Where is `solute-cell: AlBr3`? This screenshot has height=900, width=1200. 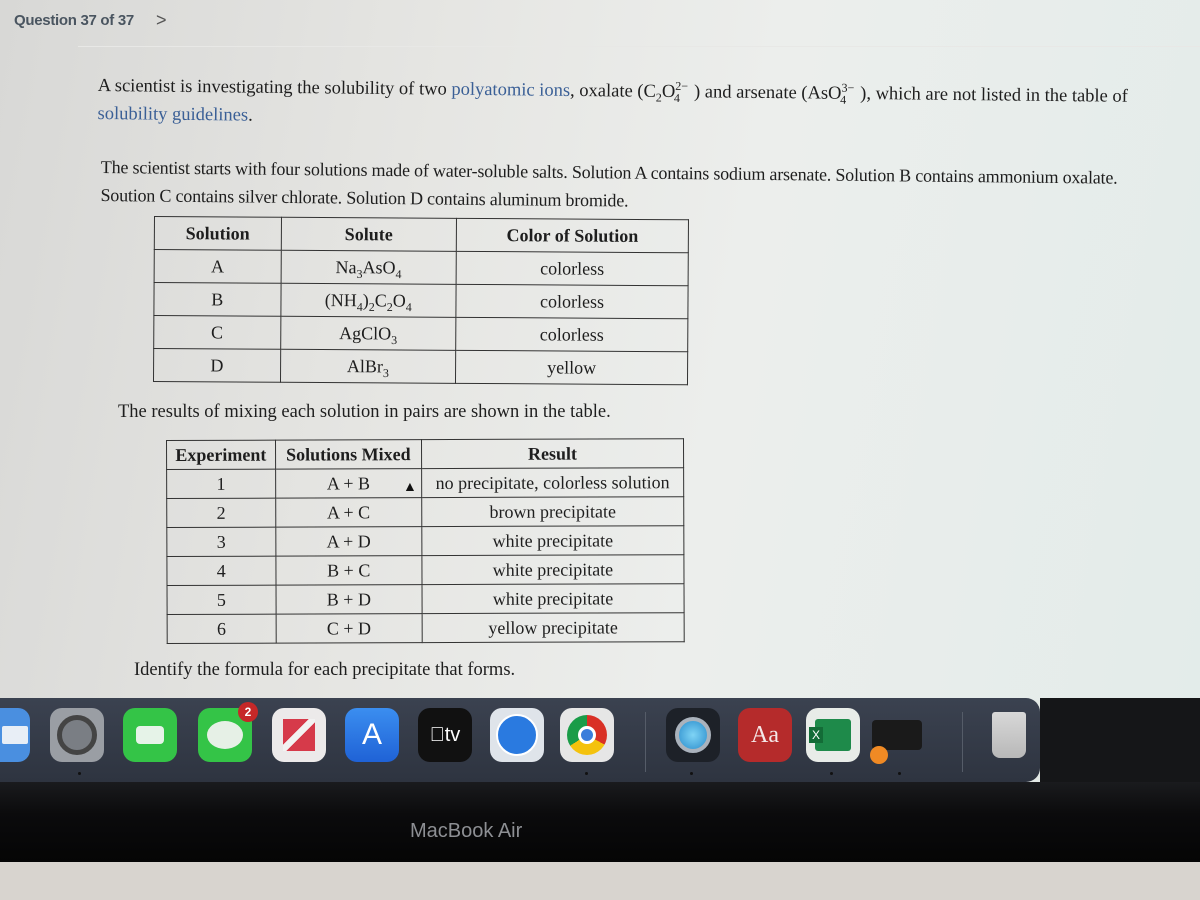 solute-cell: AlBr3 is located at coordinates (368, 366).